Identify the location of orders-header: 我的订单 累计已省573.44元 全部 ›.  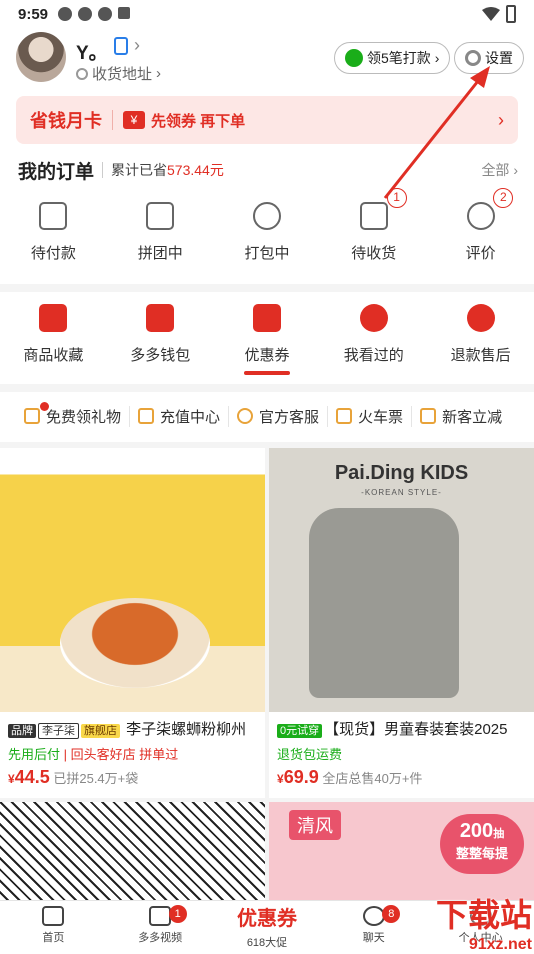
(268, 170).